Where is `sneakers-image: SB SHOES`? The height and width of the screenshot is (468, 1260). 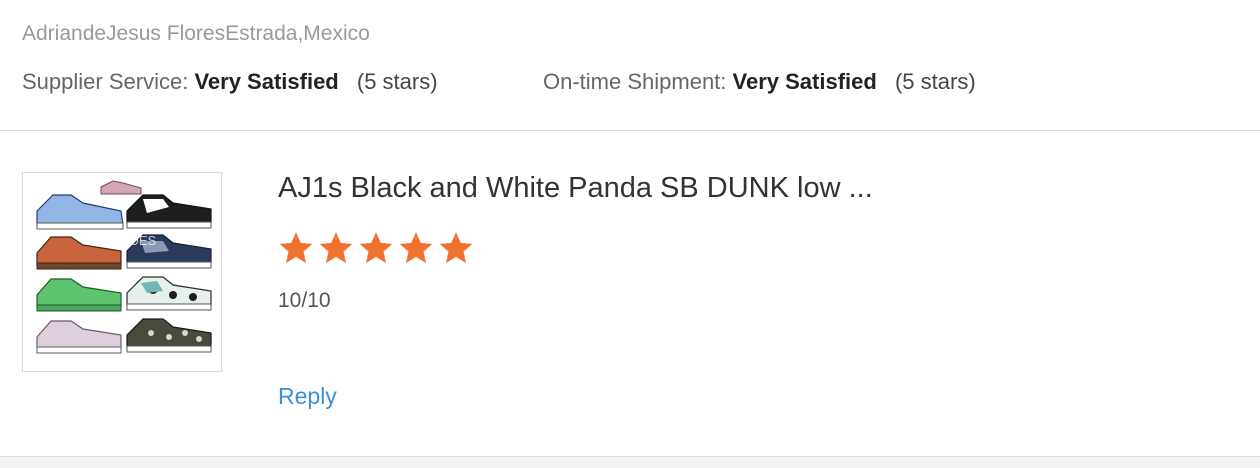
sneakers-image: SB SHOES is located at coordinates (124, 267).